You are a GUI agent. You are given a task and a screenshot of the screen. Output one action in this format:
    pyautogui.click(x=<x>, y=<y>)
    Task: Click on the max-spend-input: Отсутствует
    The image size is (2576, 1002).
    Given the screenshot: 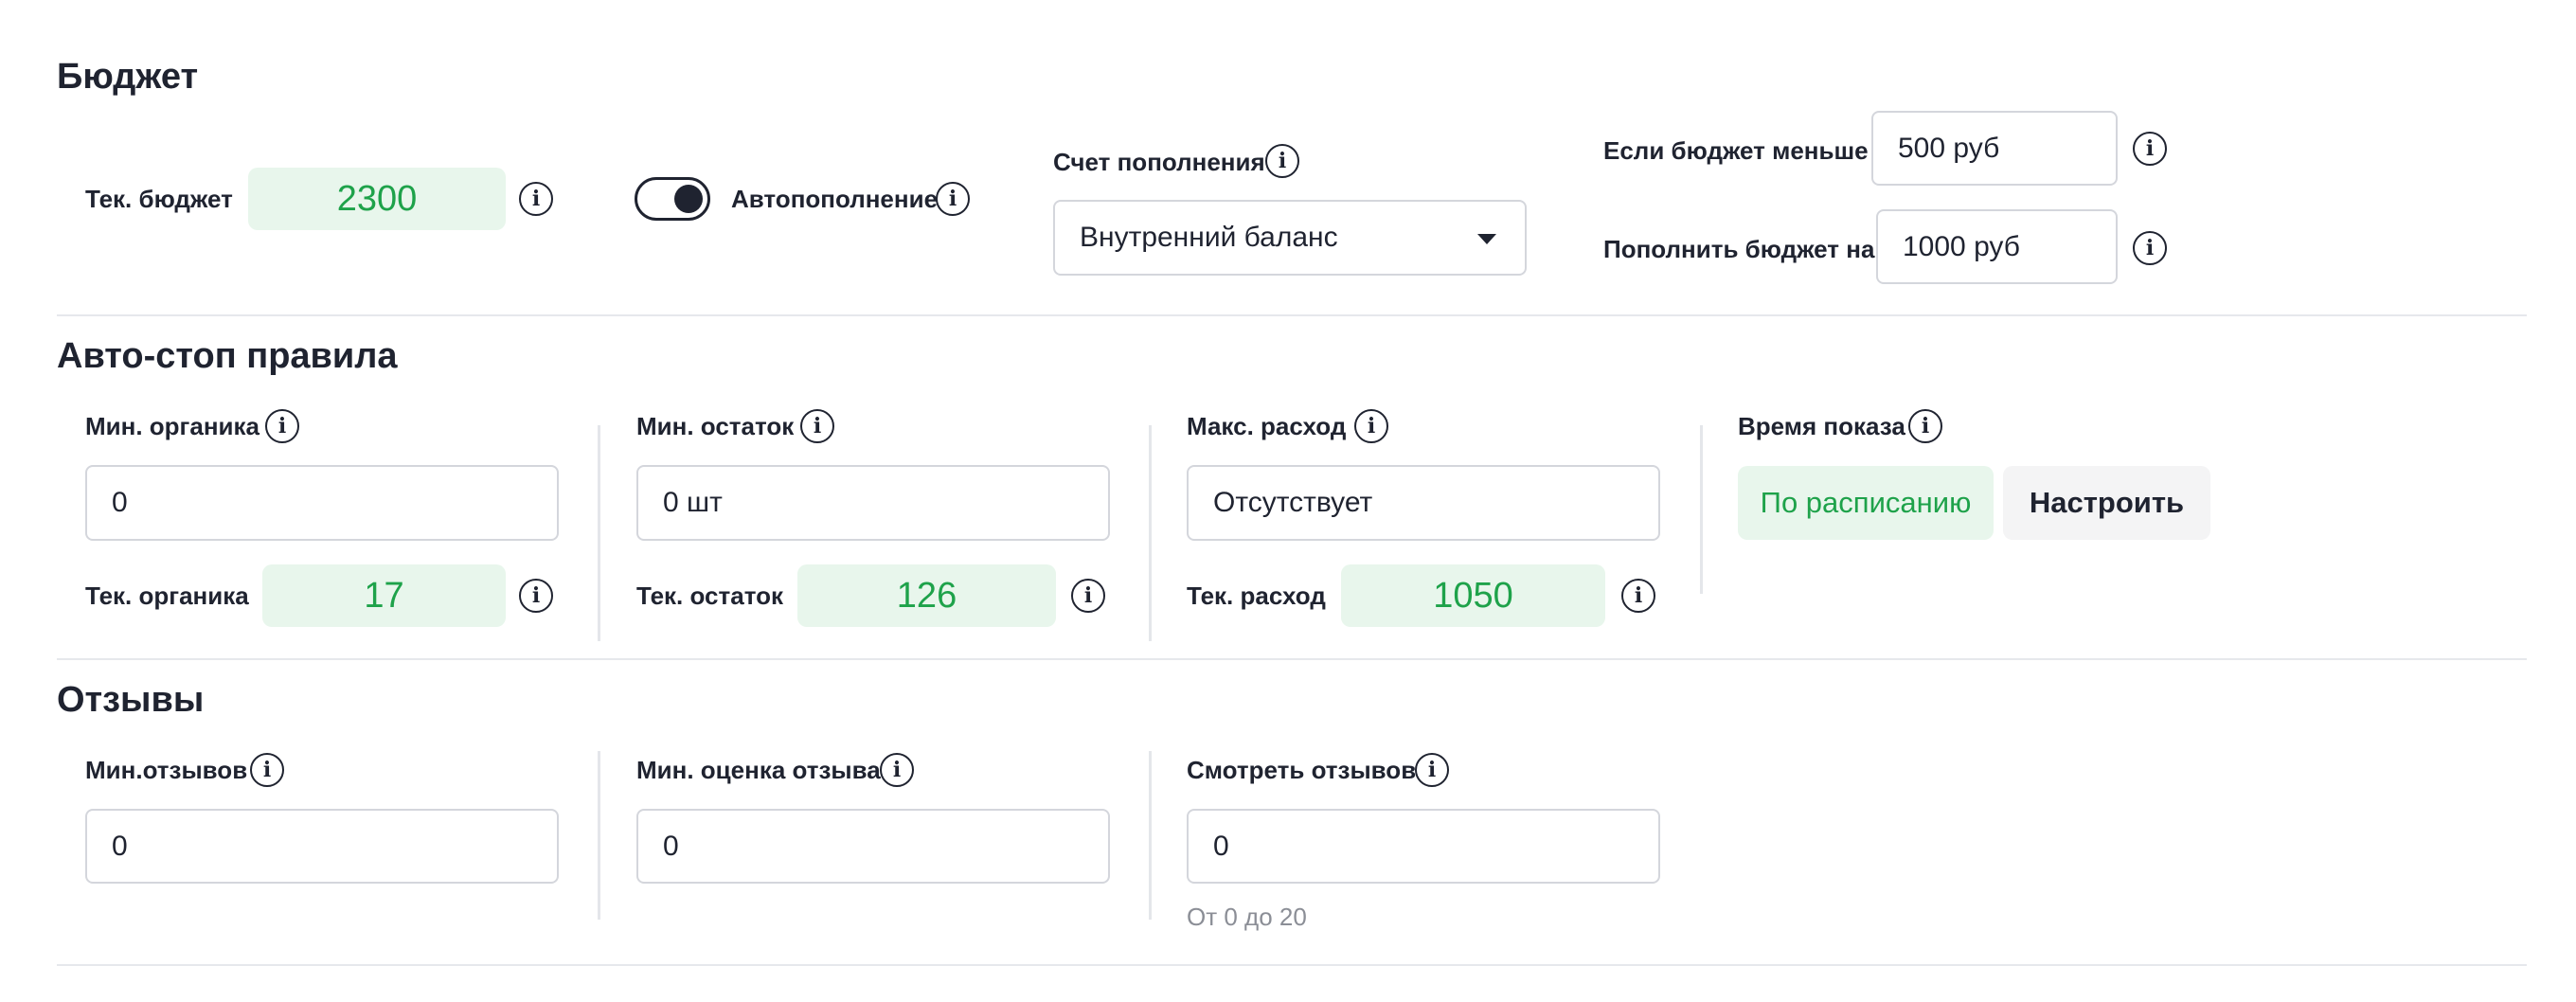 What is the action you would take?
    pyautogui.click(x=1423, y=503)
    